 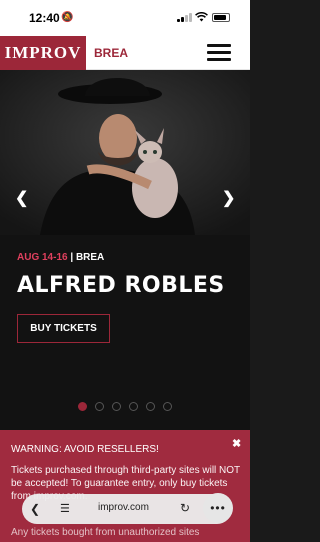 I want to click on buy-tickets-button: BUY TICKETS, so click(x=63, y=328).